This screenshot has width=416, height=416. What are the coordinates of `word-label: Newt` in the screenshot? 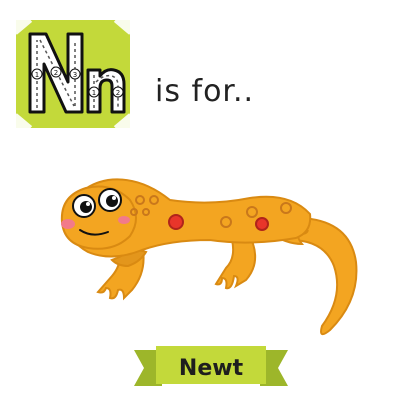 It's located at (211, 368).